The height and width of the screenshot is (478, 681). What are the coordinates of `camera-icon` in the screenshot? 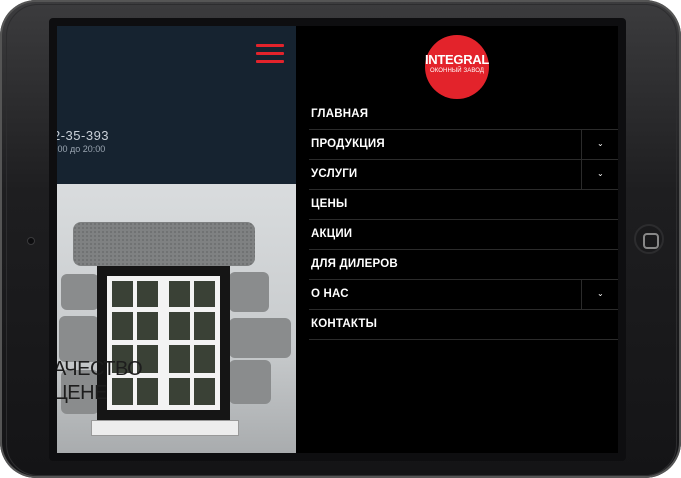 It's located at (31, 241).